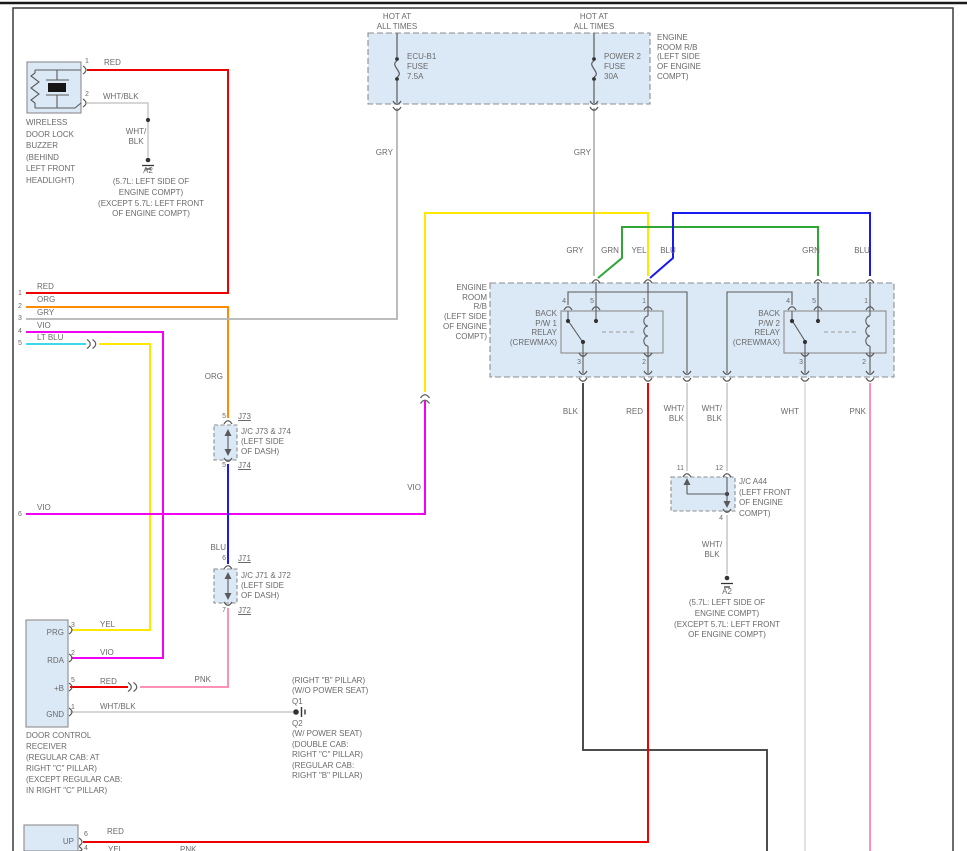 The height and width of the screenshot is (851, 967). I want to click on left-pin3-number: 3, so click(20, 318).